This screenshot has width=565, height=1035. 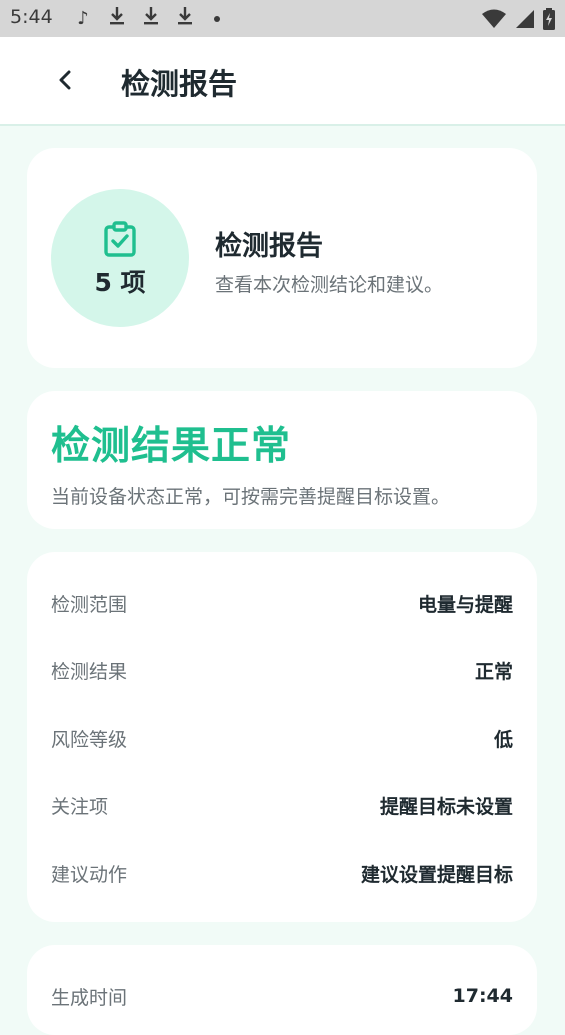 What do you see at coordinates (525, 21) in the screenshot?
I see `signal-icon` at bounding box center [525, 21].